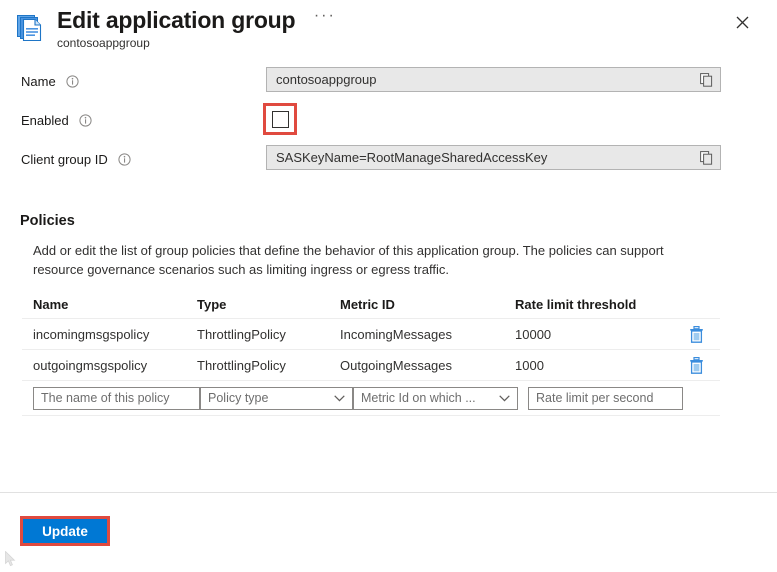 This screenshot has width=777, height=572. Describe the element at coordinates (493, 79) in the screenshot. I see `name-field: contosoappgroup` at that location.